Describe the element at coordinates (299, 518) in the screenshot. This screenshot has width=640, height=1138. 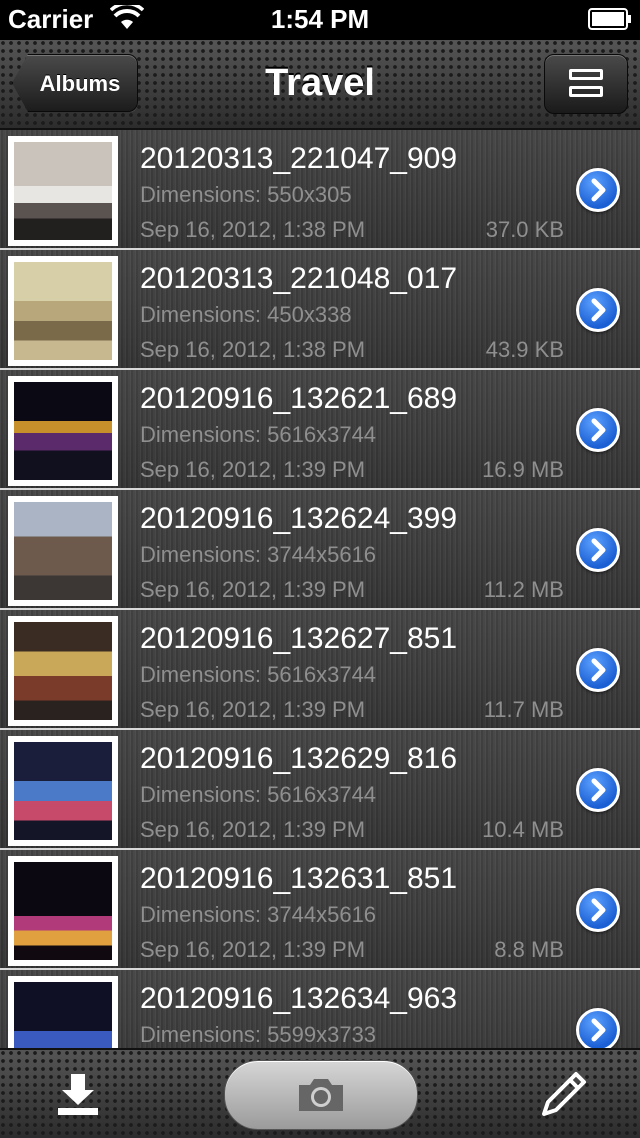
I see `photo-filename: 20120916_132624_399` at that location.